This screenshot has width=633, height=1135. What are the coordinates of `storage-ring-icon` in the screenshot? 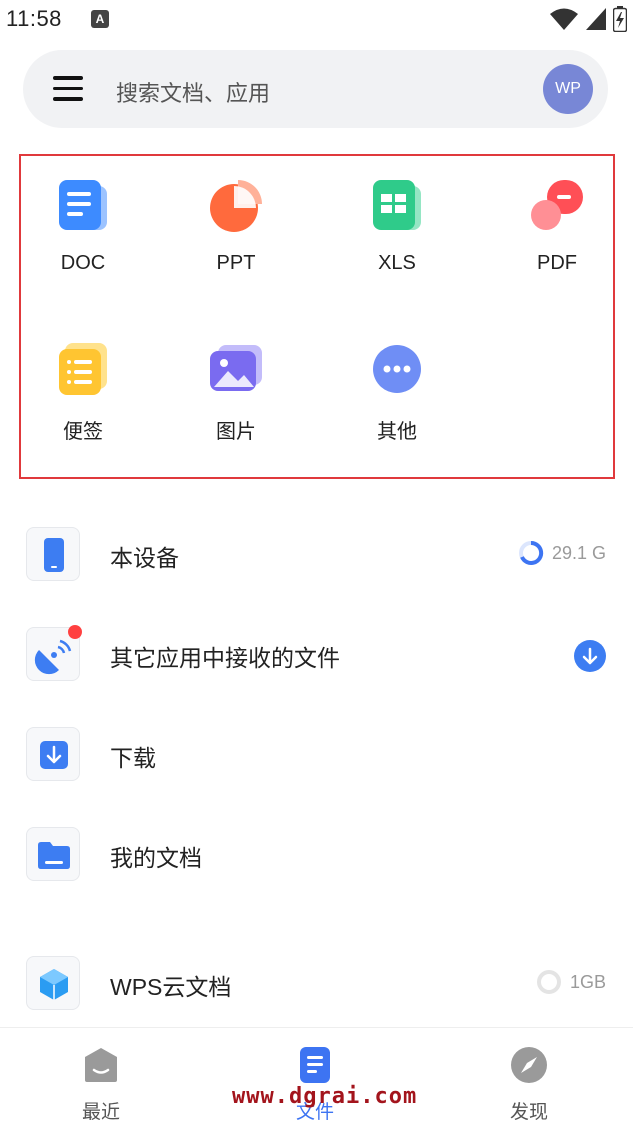 It's located at (531, 552).